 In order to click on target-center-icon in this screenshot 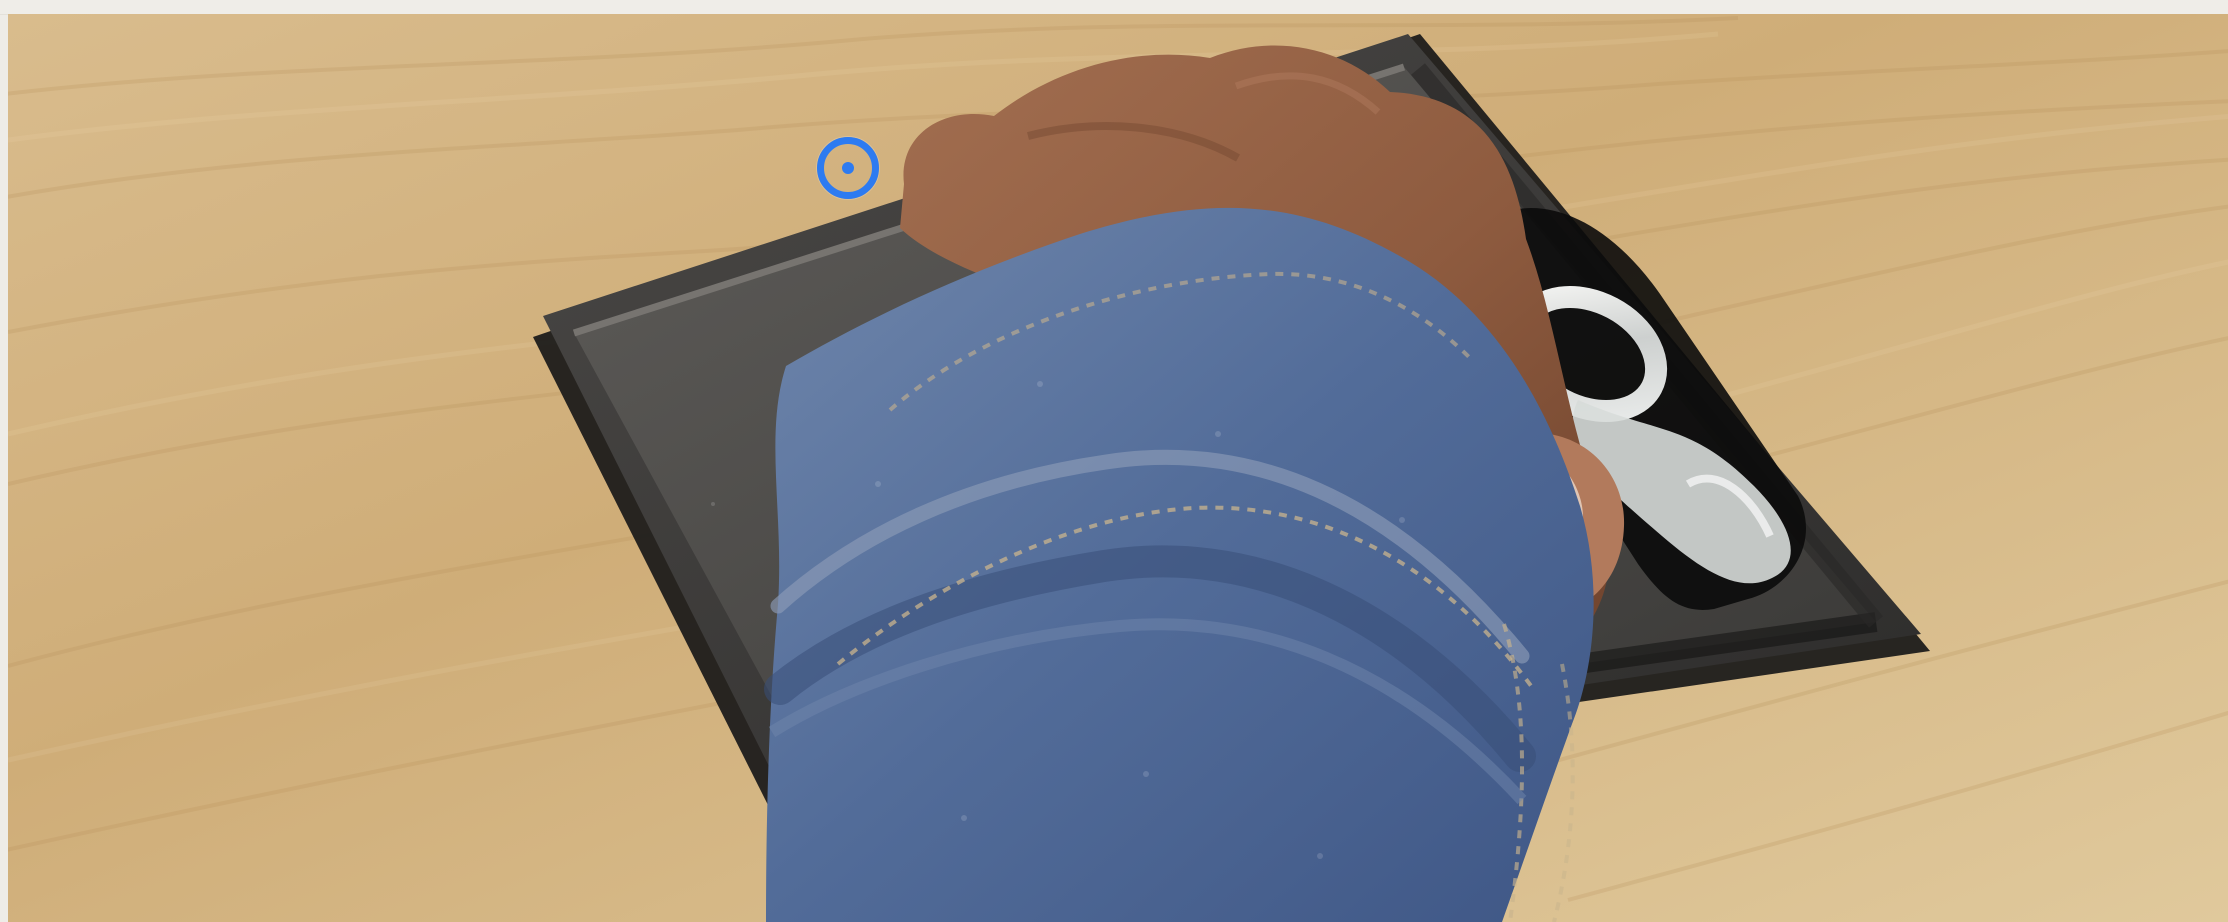, I will do `click(848, 168)`.